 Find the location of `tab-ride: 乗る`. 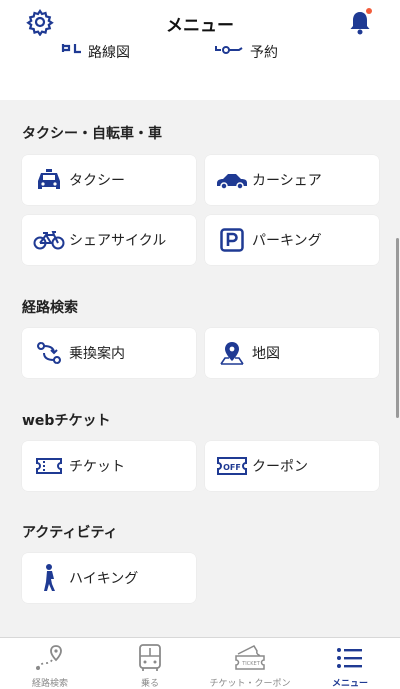

tab-ride: 乗る is located at coordinates (150, 663).